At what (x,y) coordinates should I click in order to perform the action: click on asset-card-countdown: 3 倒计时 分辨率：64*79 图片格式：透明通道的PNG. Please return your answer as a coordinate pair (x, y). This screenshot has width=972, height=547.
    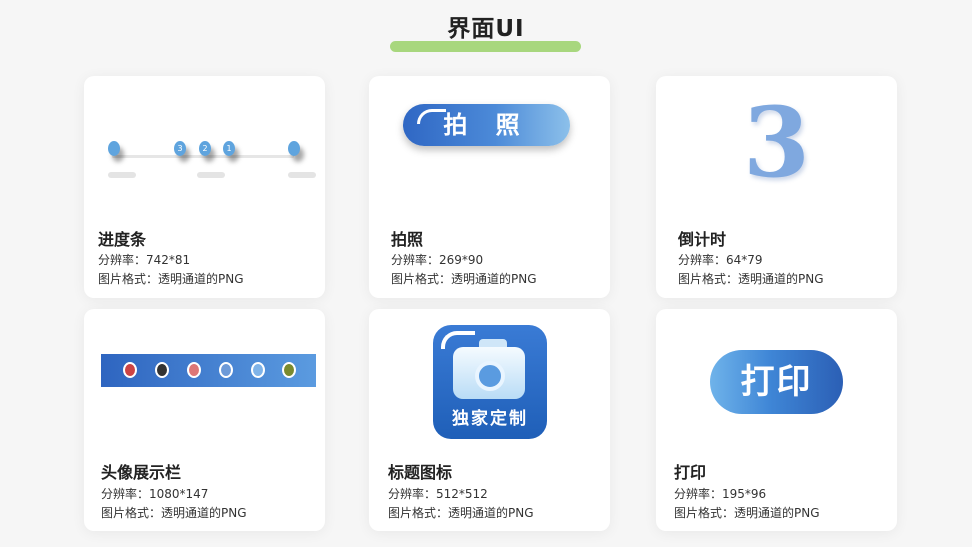
    Looking at the image, I should click on (776, 187).